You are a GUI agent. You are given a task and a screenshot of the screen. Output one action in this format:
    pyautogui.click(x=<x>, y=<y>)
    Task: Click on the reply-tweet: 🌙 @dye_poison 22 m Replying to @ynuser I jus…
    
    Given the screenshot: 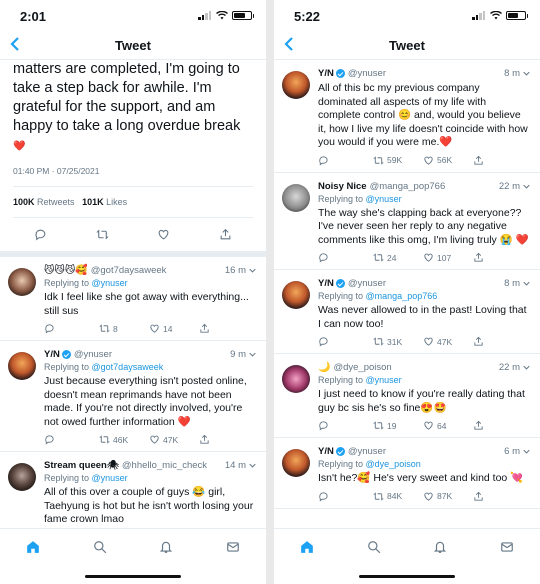 What is the action you would take?
    pyautogui.click(x=407, y=396)
    